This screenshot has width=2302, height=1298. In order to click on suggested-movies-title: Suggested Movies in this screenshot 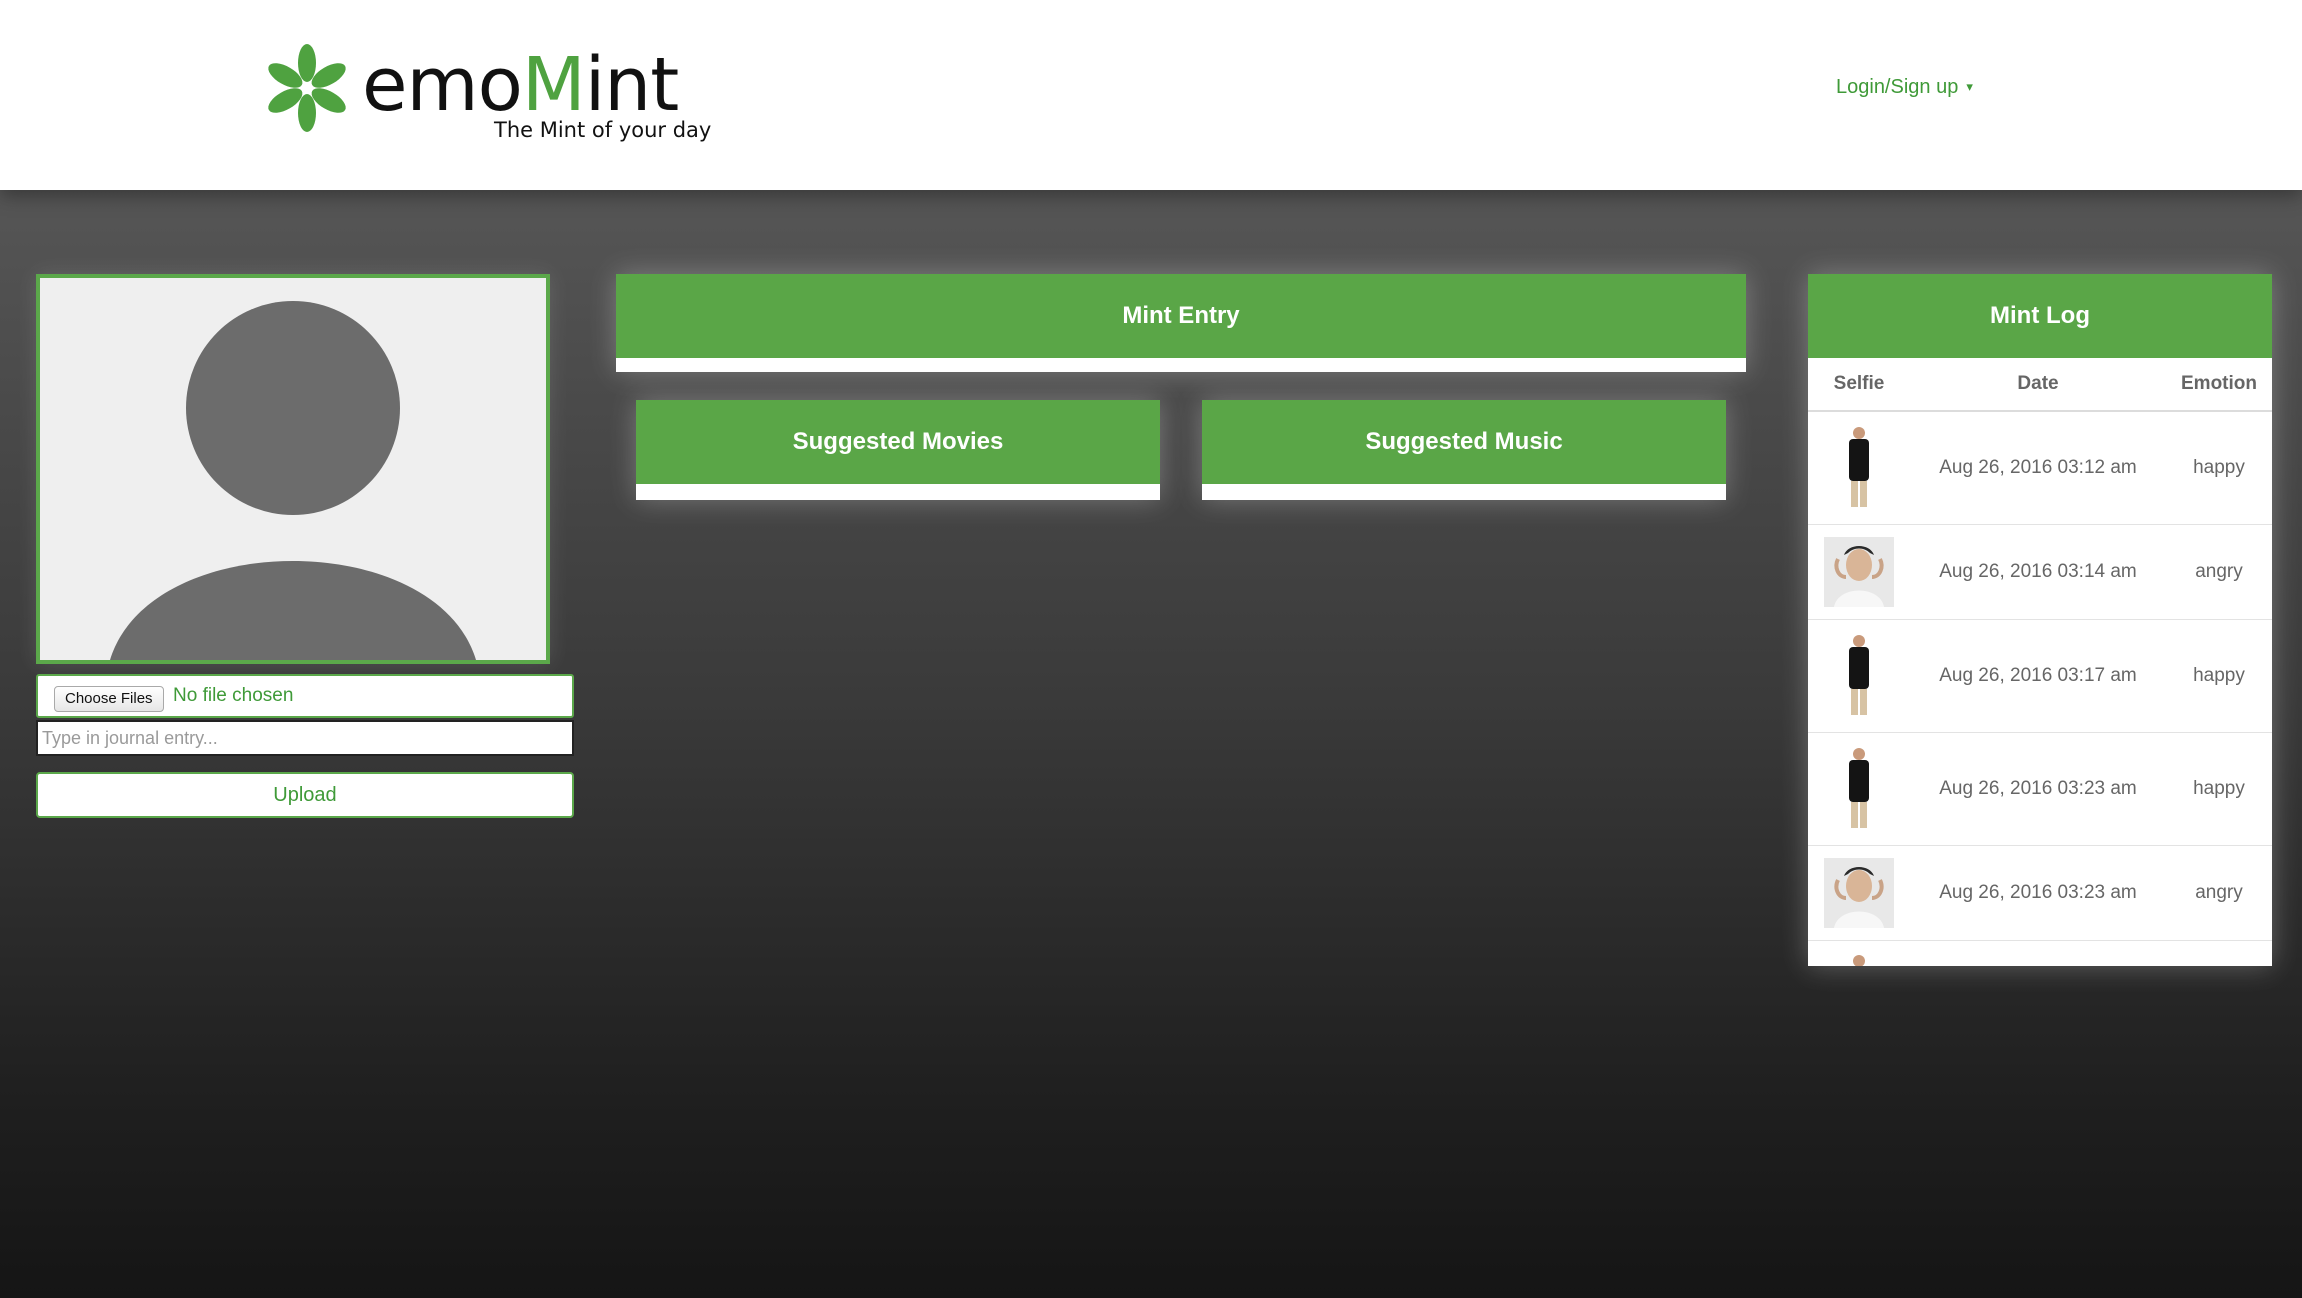, I will do `click(898, 442)`.